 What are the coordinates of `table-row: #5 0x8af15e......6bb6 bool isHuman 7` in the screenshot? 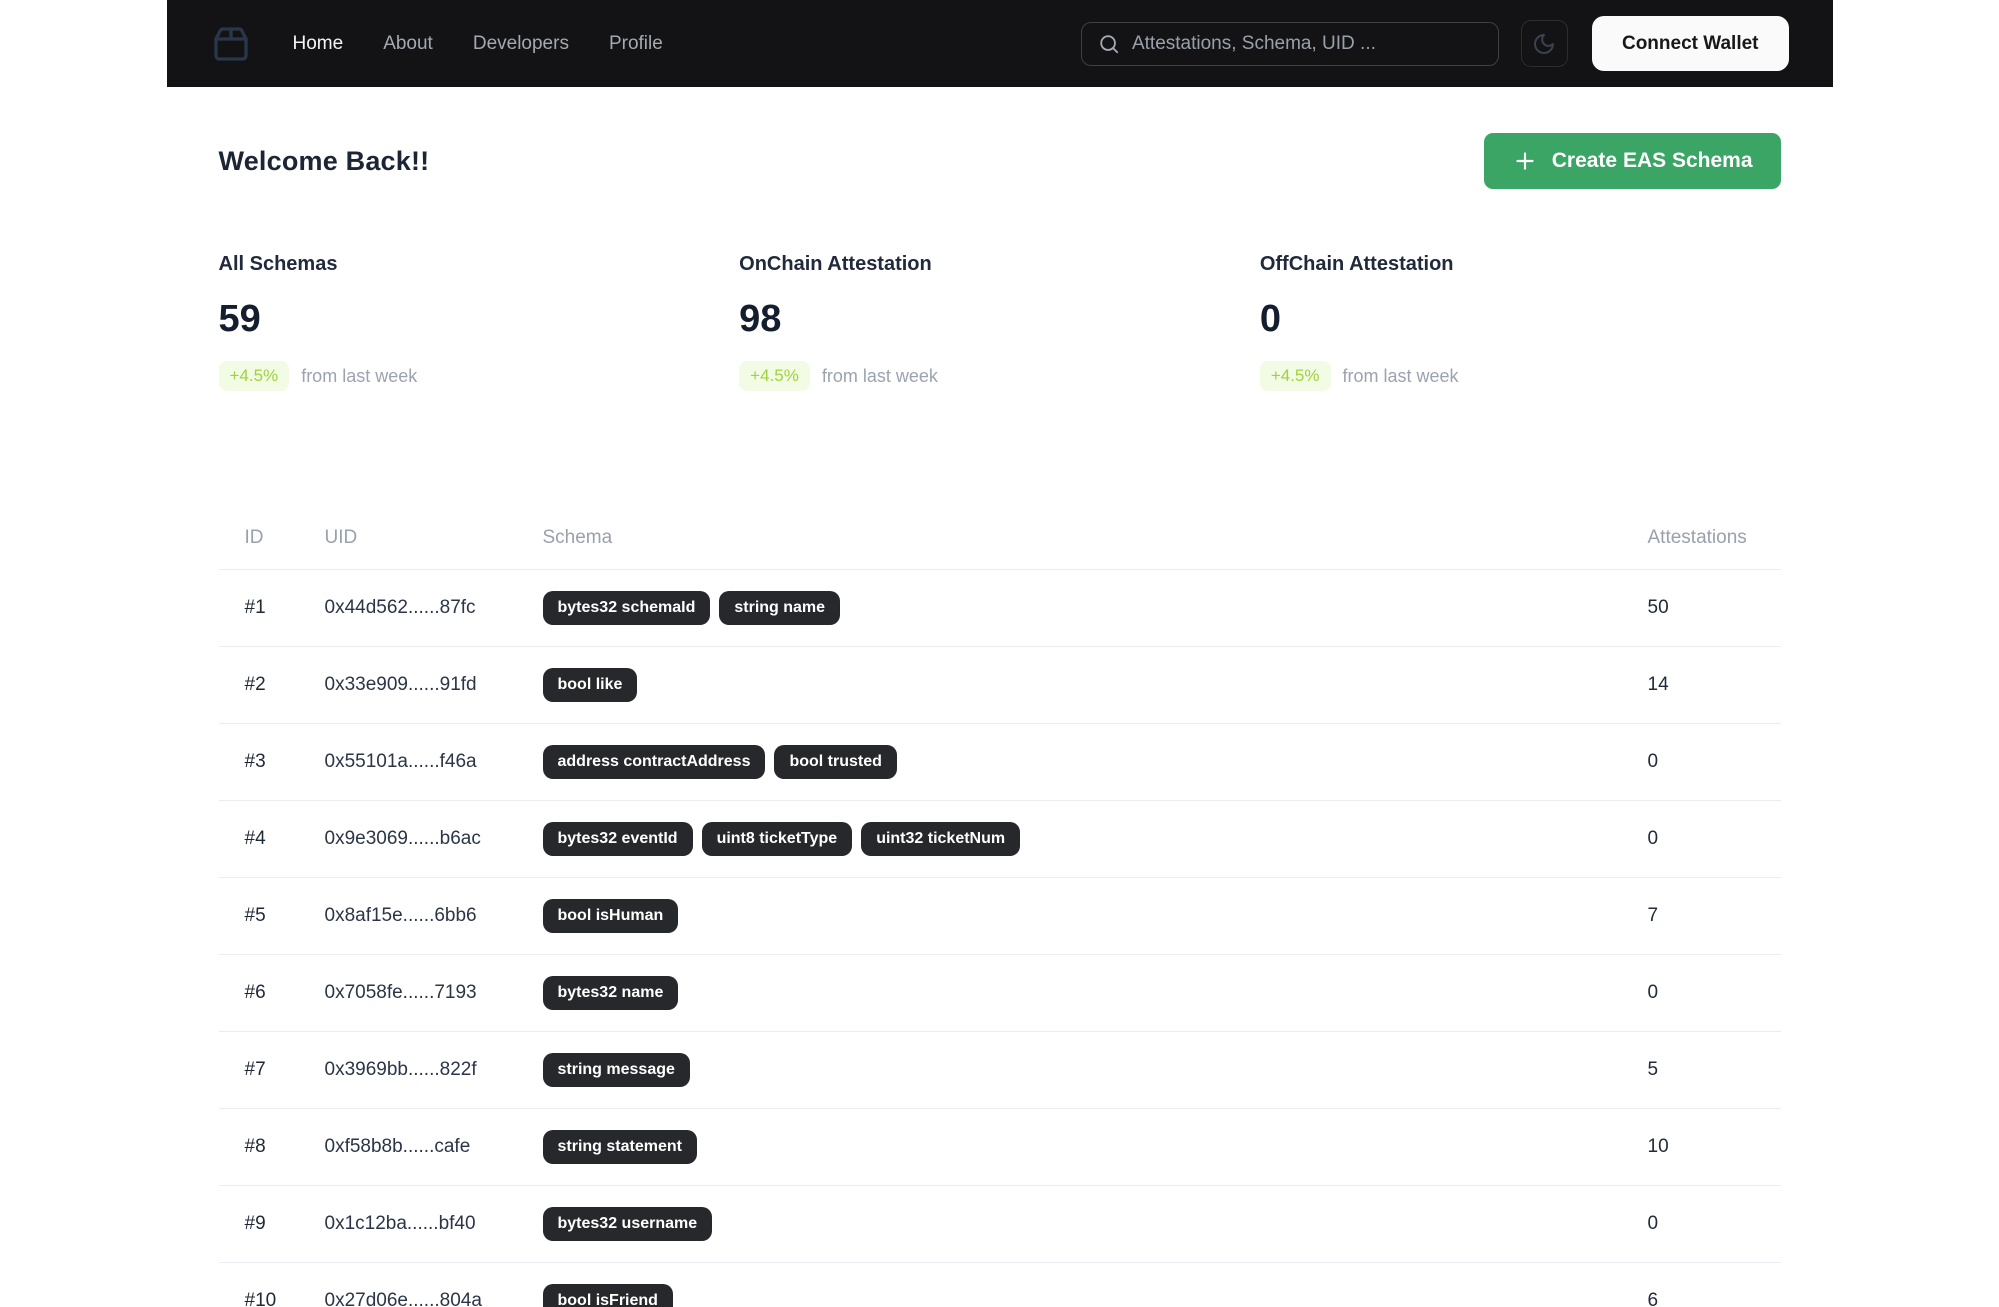 It's located at (999, 916).